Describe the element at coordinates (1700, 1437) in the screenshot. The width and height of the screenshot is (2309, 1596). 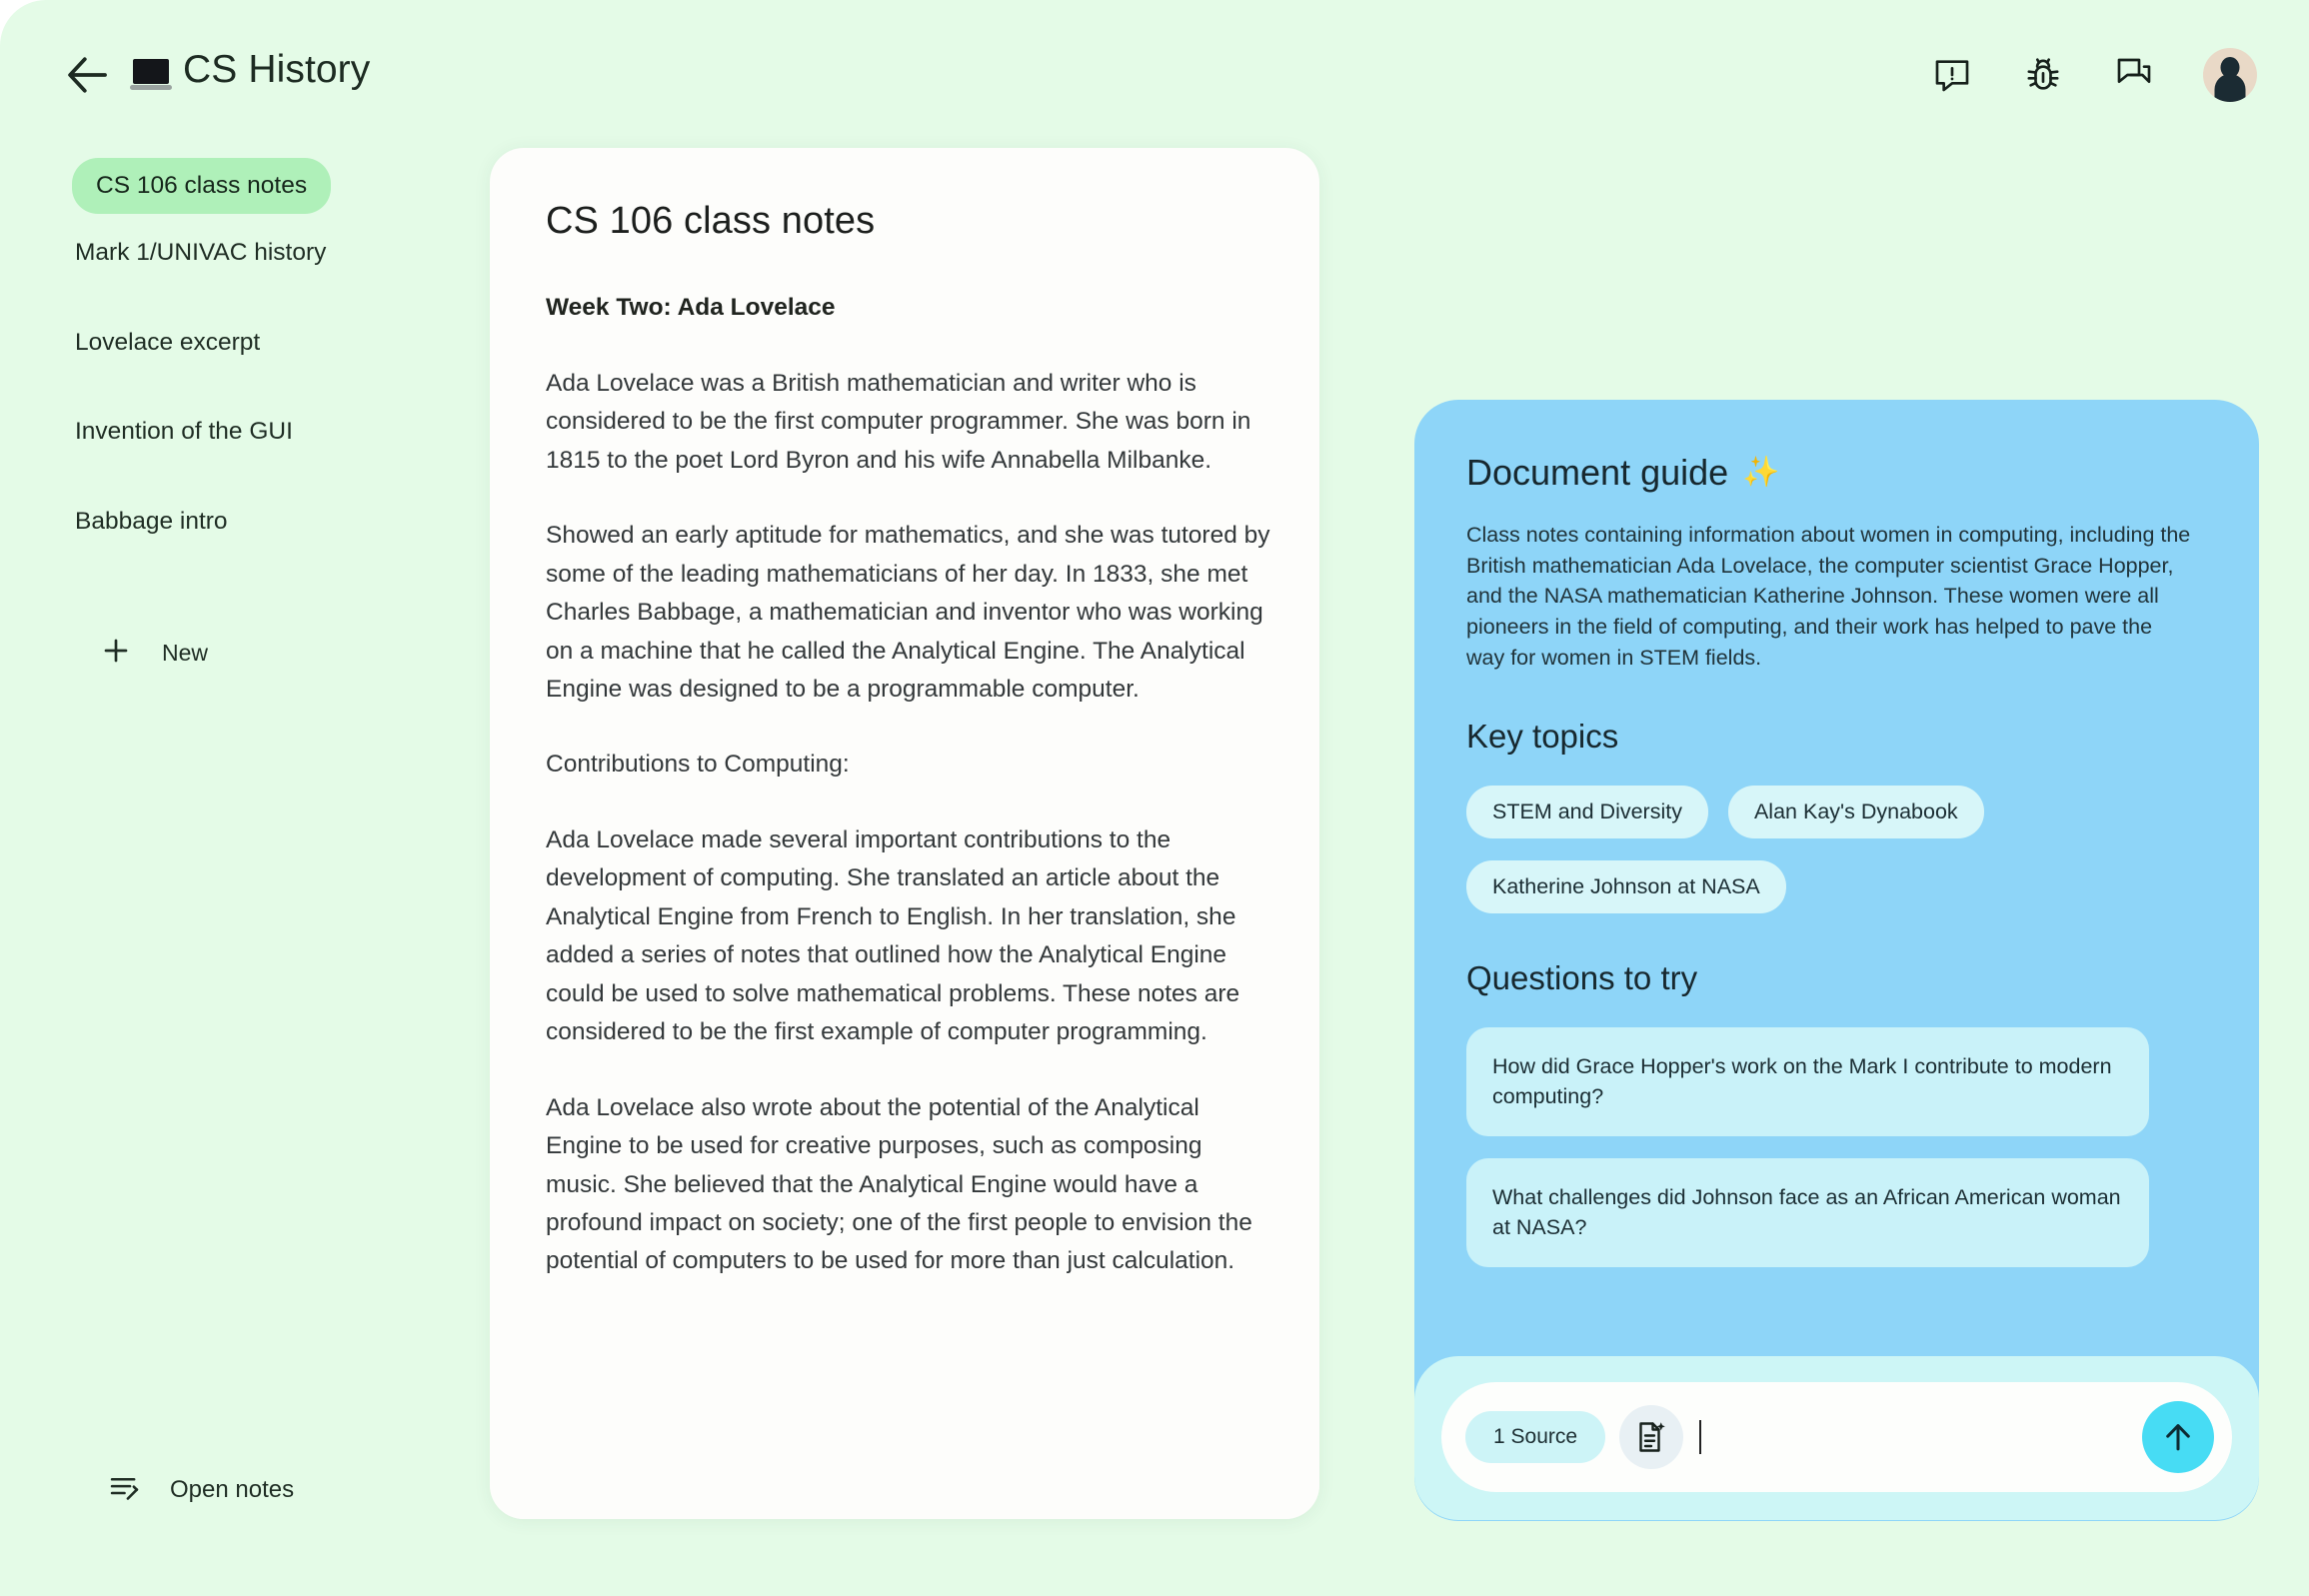
I see `text-caret` at that location.